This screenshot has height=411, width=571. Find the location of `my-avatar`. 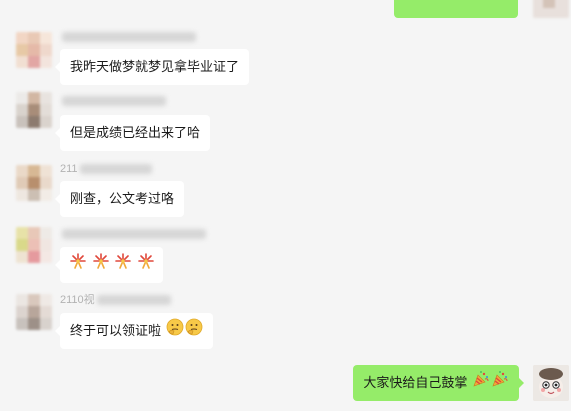

my-avatar is located at coordinates (551, 383).